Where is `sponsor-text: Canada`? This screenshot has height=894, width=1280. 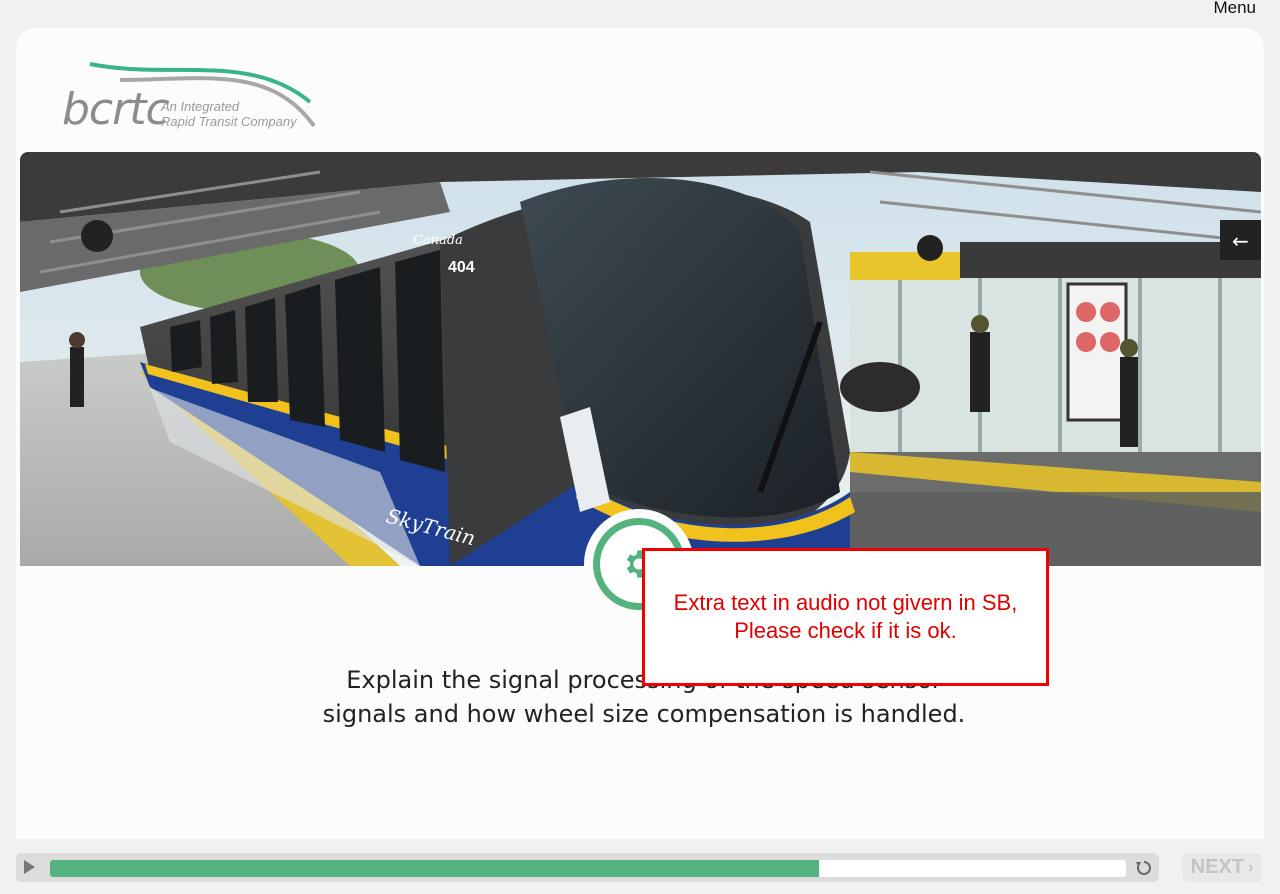 sponsor-text: Canada is located at coordinates (438, 240).